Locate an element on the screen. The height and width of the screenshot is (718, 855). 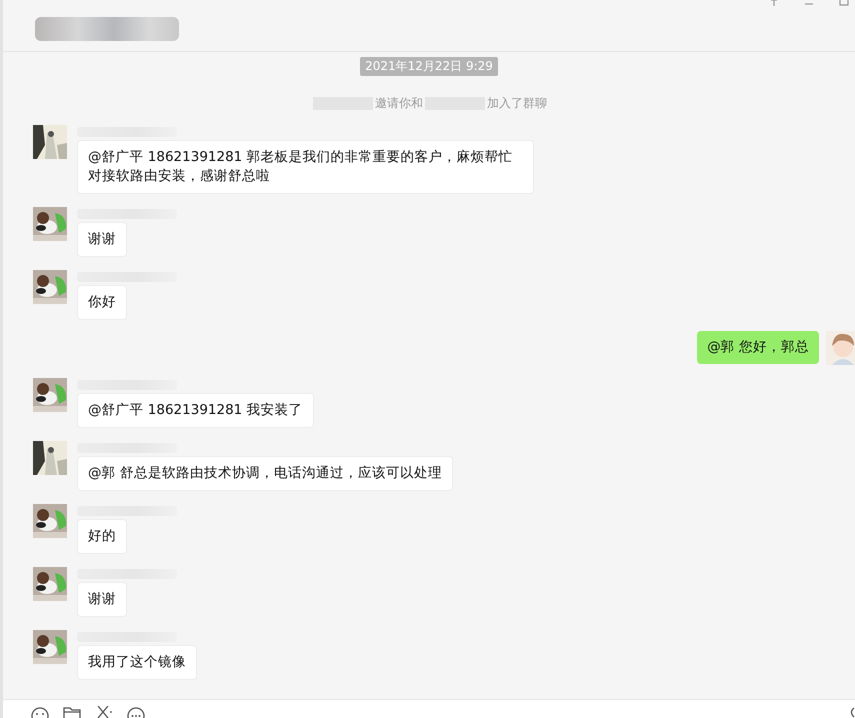
maximize-icon is located at coordinates (844, 3).